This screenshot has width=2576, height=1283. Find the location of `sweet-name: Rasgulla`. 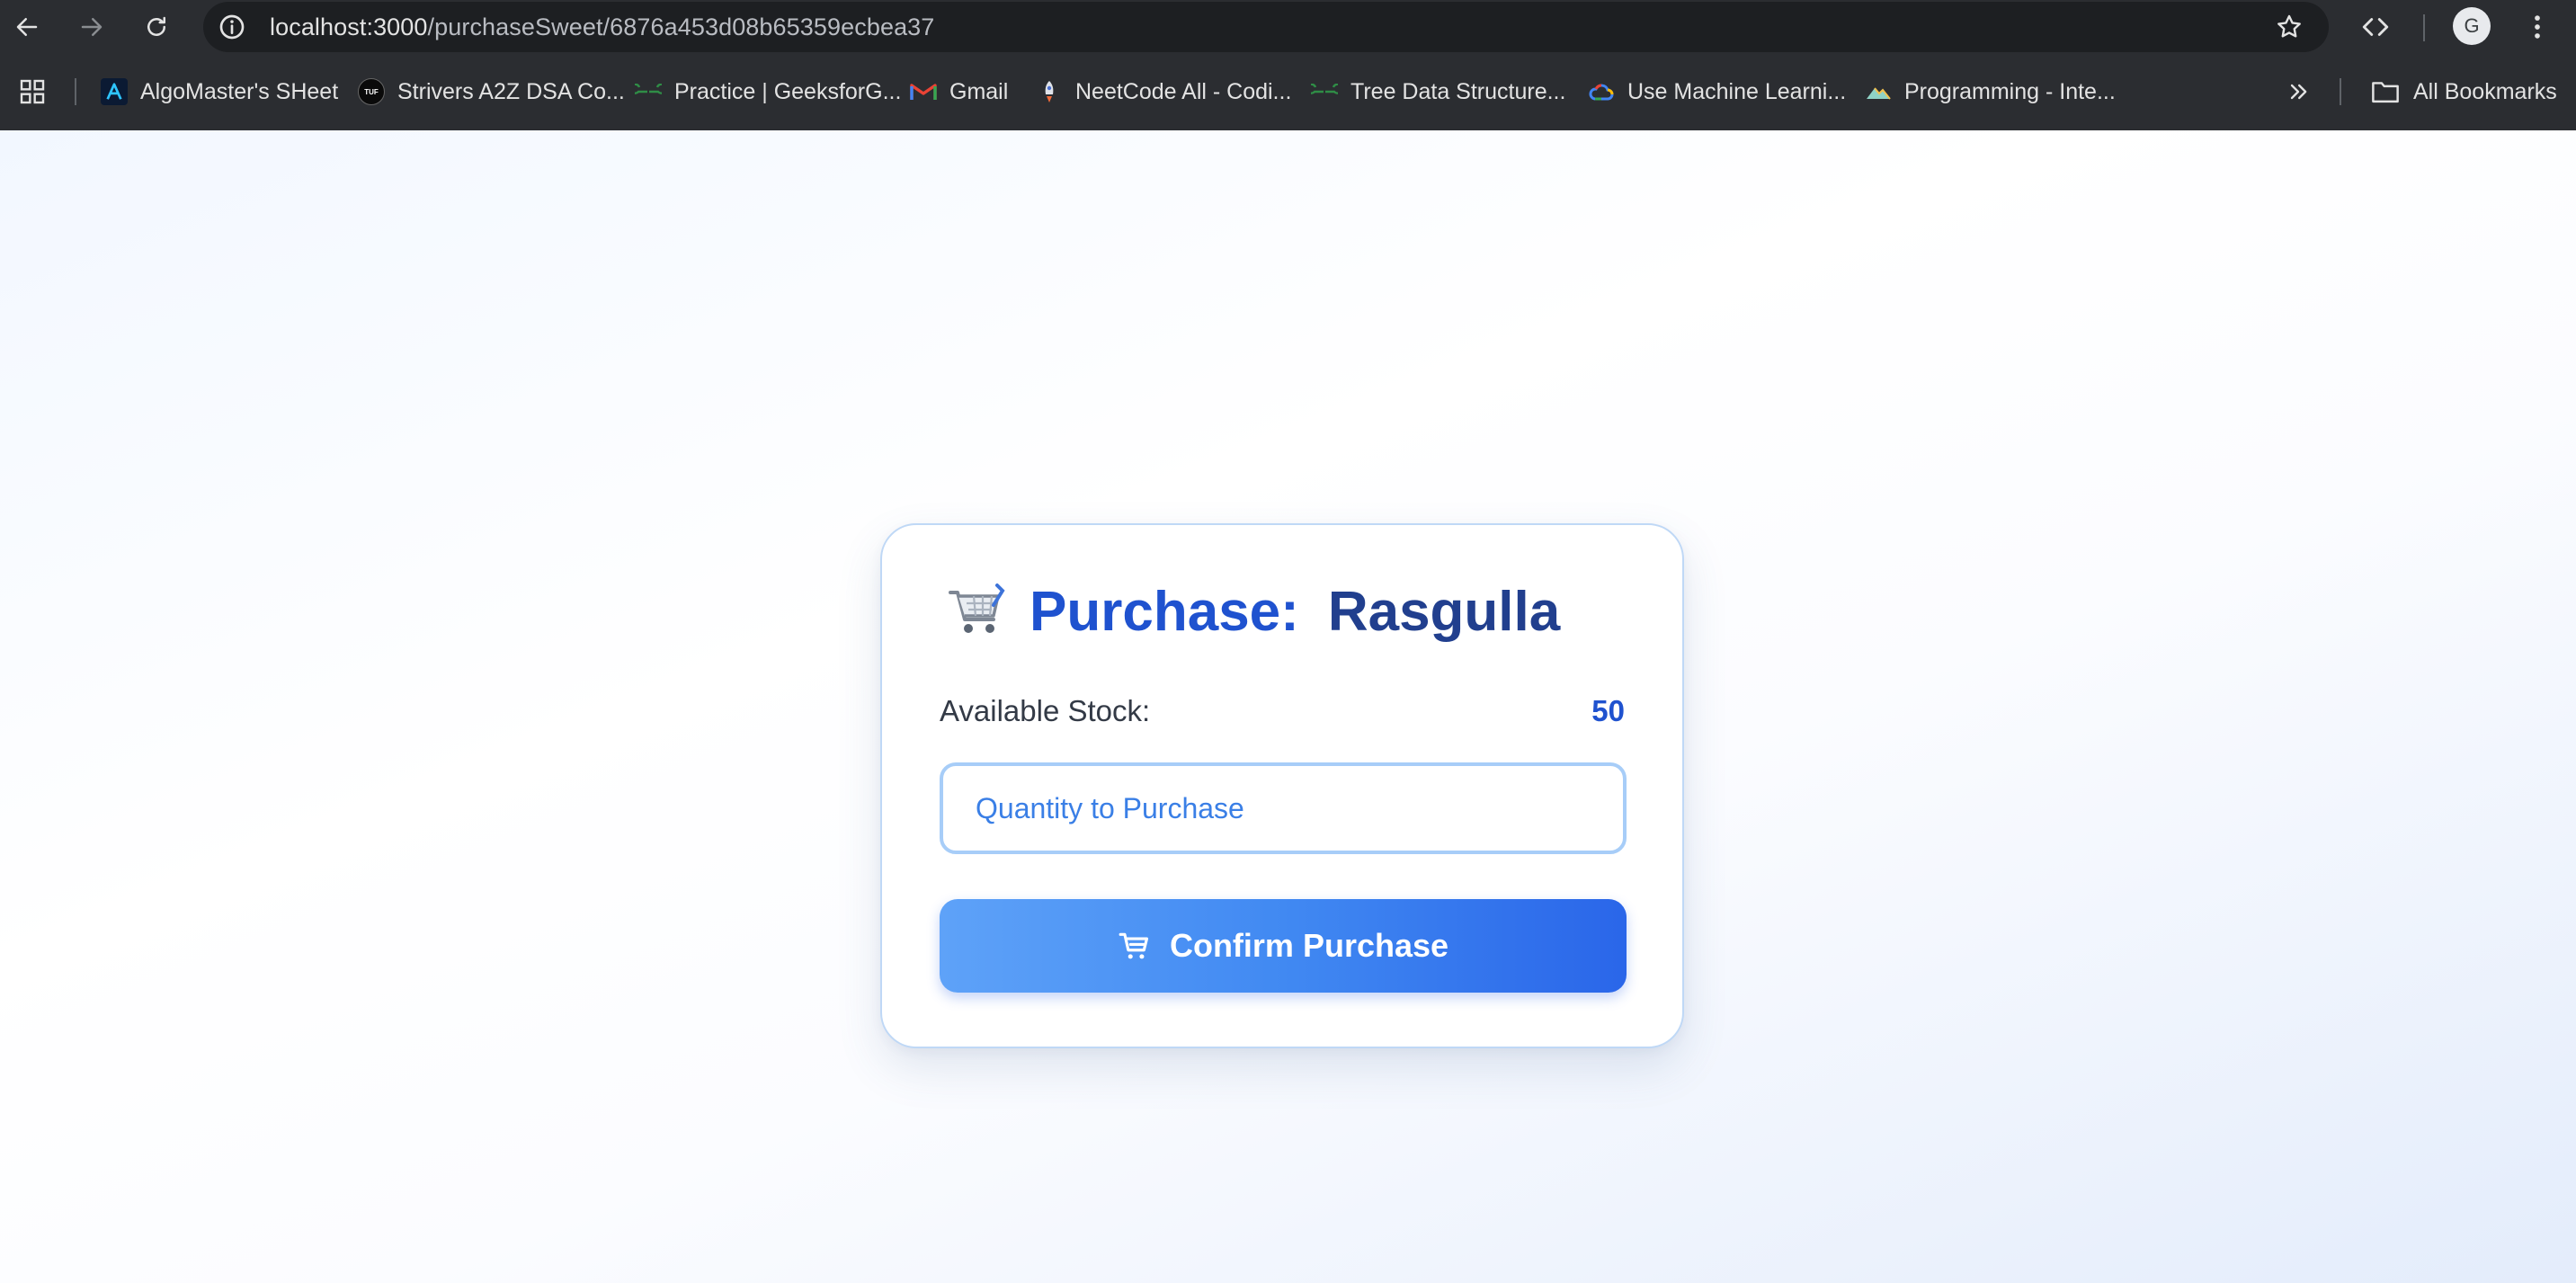

sweet-name: Rasgulla is located at coordinates (1444, 611).